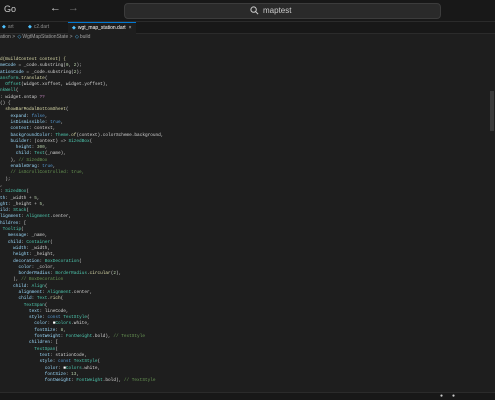 This screenshot has height=400, width=495. What do you see at coordinates (453, 396) in the screenshot?
I see `feedback-icon: ●` at bounding box center [453, 396].